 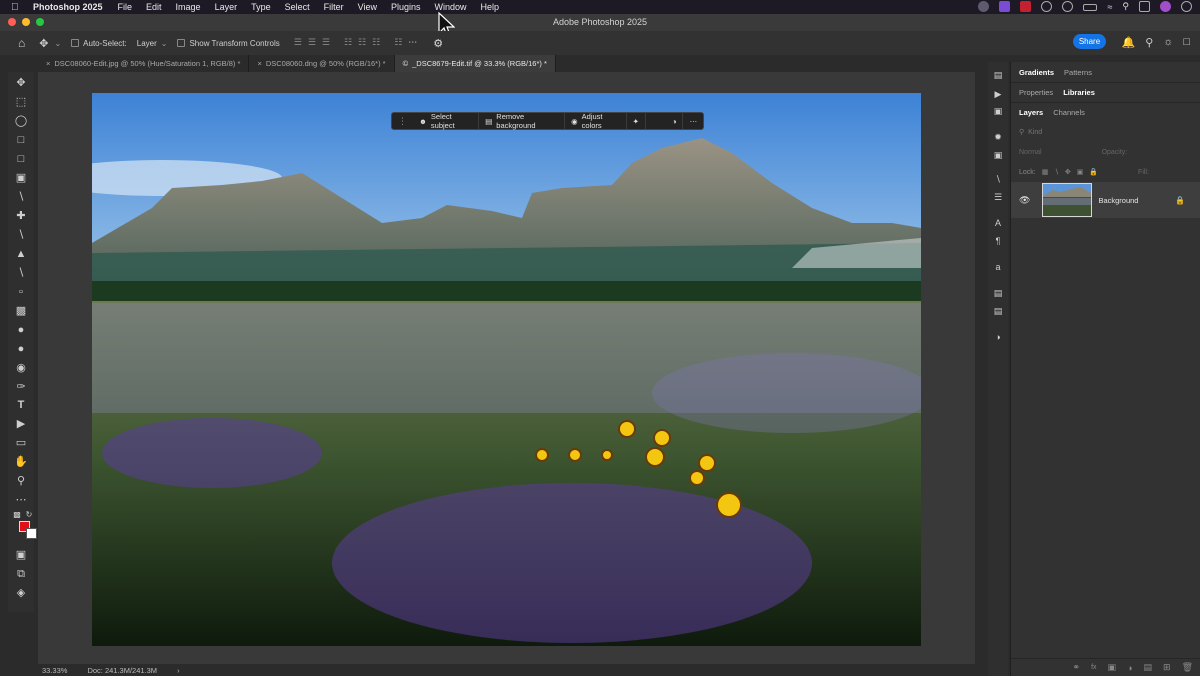 I want to click on screen-share-icon, so click(x=1005, y=6).